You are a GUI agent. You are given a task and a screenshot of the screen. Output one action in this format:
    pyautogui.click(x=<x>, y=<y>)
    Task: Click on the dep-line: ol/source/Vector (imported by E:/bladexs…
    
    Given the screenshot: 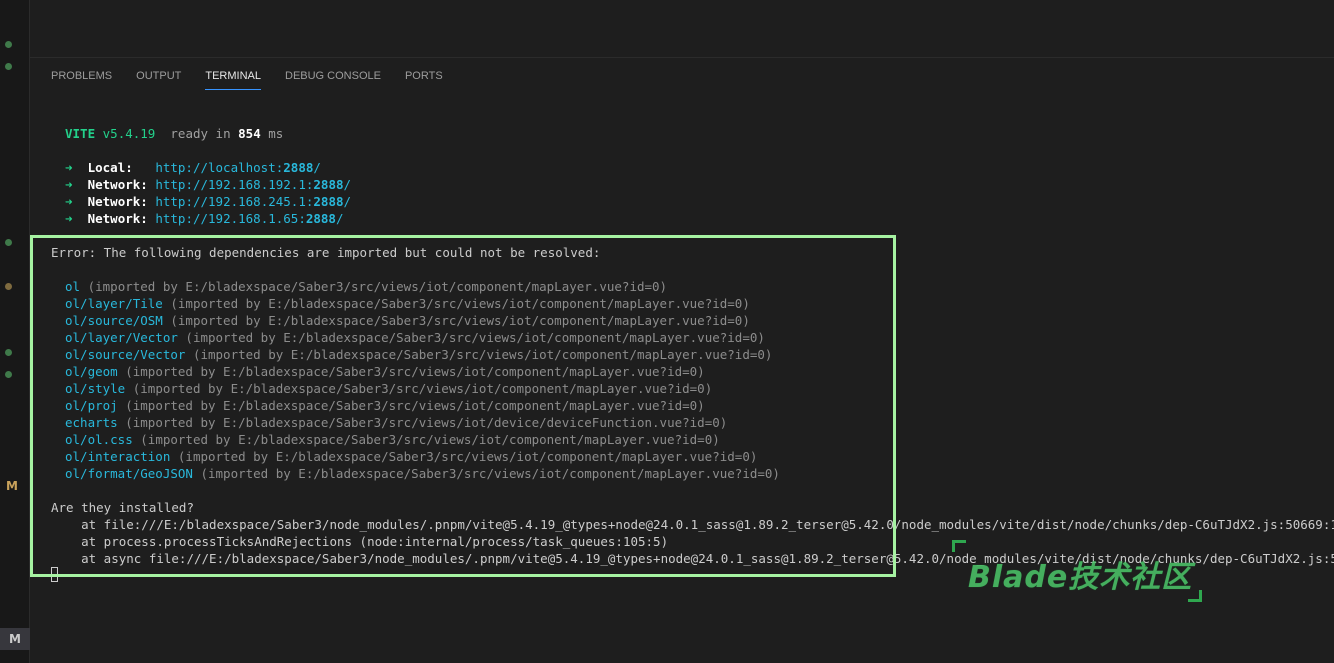 What is the action you would take?
    pyautogui.click(x=419, y=354)
    